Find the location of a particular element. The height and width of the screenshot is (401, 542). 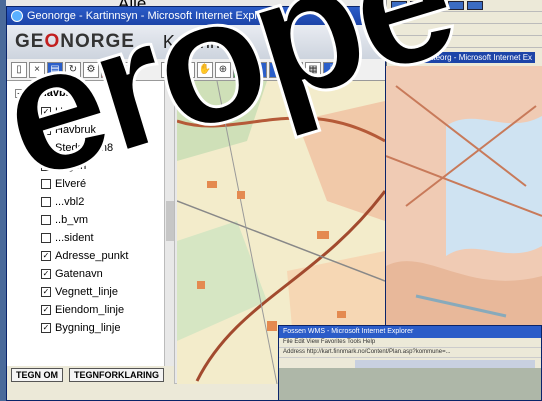

layer-item: ✓ Eiendom_linje is located at coordinates (94, 310).